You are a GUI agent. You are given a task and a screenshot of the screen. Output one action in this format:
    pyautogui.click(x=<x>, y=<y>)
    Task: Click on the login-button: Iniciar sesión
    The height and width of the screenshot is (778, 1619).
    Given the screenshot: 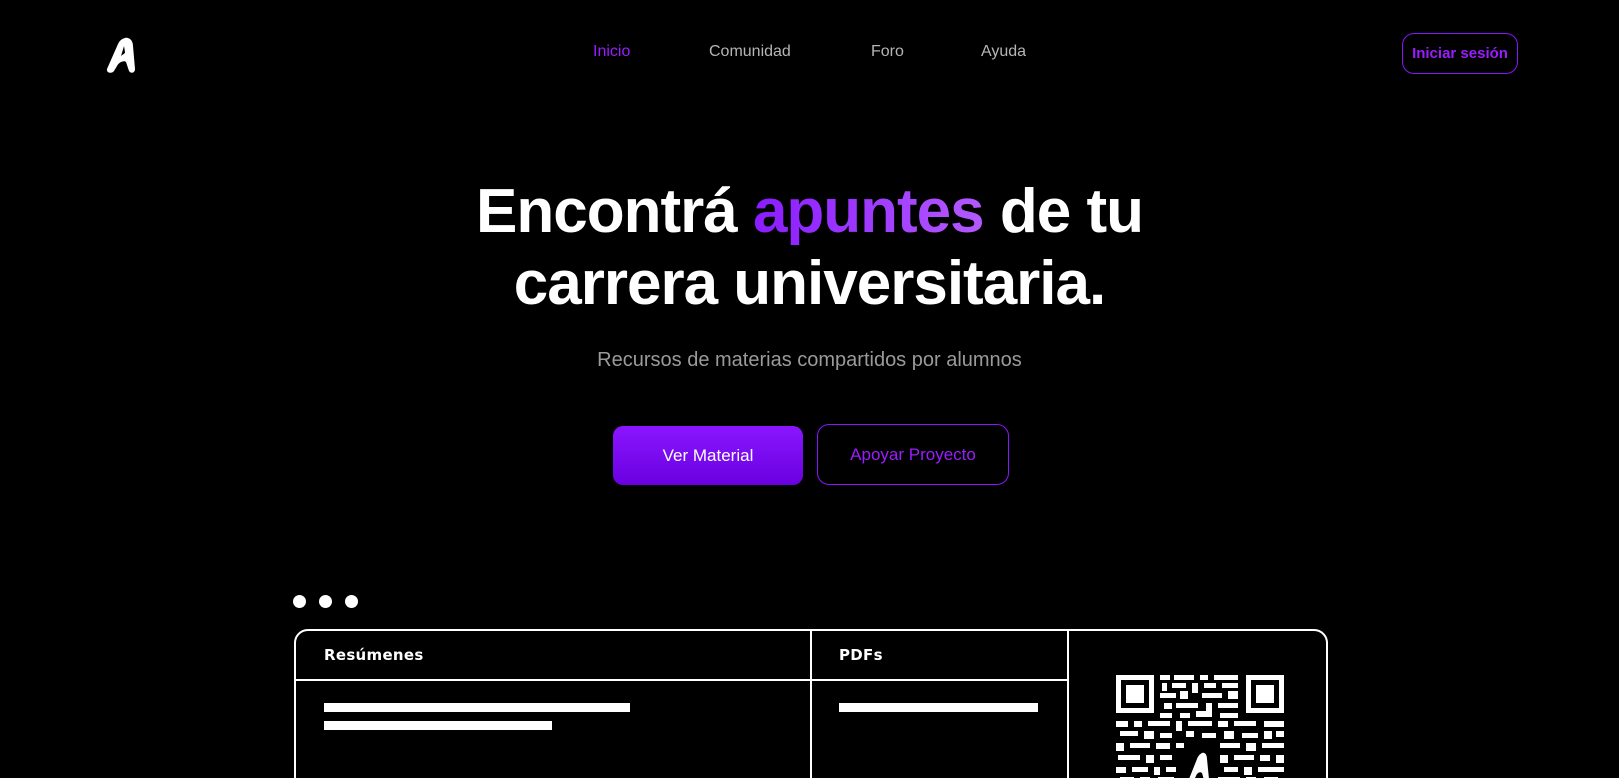 What is the action you would take?
    pyautogui.click(x=1460, y=53)
    